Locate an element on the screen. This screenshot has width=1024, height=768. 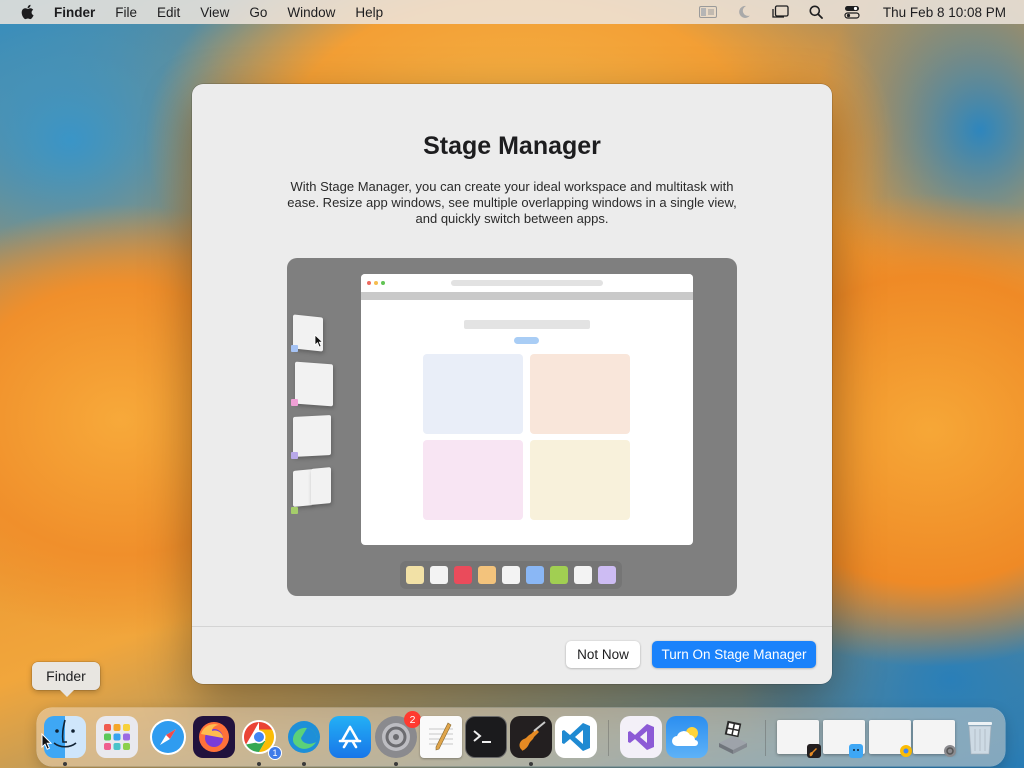
menu-file: File is located at coordinates (126, 12).